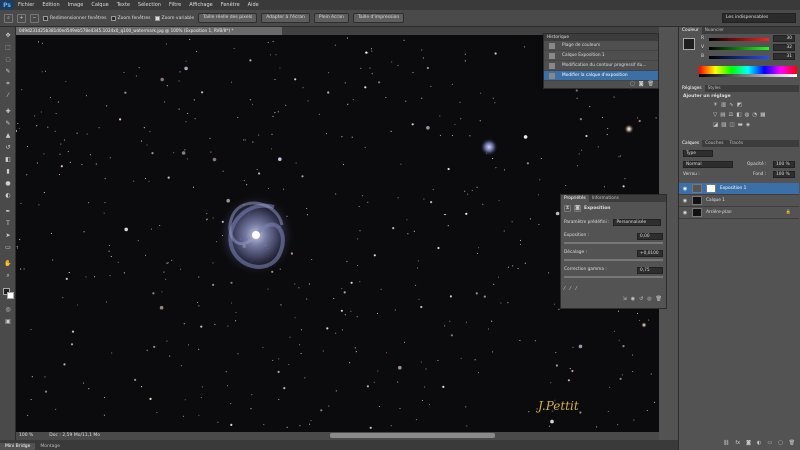  I want to click on tab-calques: Calques, so click(691, 143).